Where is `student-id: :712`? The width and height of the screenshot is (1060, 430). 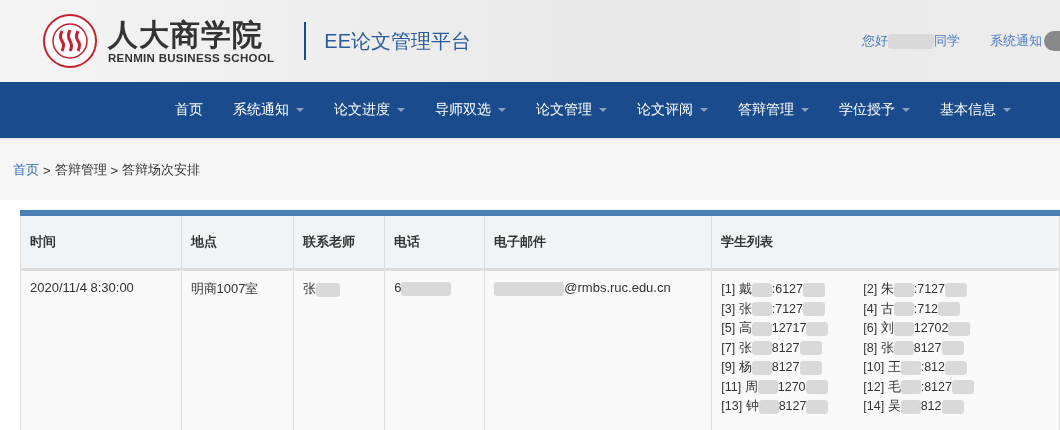
student-id: :712 is located at coordinates (926, 308).